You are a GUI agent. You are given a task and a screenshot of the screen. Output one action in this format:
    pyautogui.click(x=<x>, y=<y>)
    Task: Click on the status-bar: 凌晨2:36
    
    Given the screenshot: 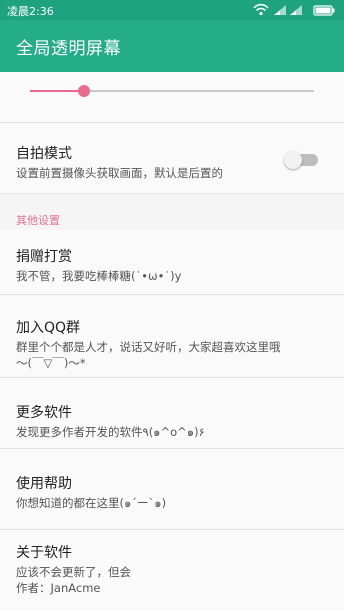 What is the action you would take?
    pyautogui.click(x=172, y=10)
    